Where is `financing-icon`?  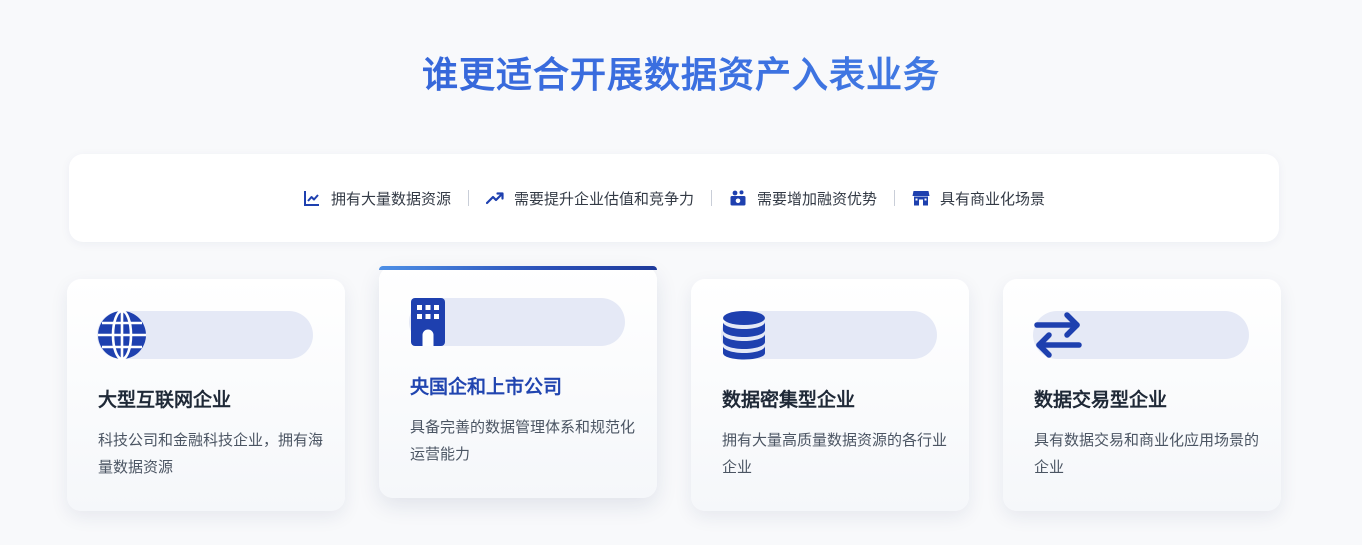 financing-icon is located at coordinates (738, 198).